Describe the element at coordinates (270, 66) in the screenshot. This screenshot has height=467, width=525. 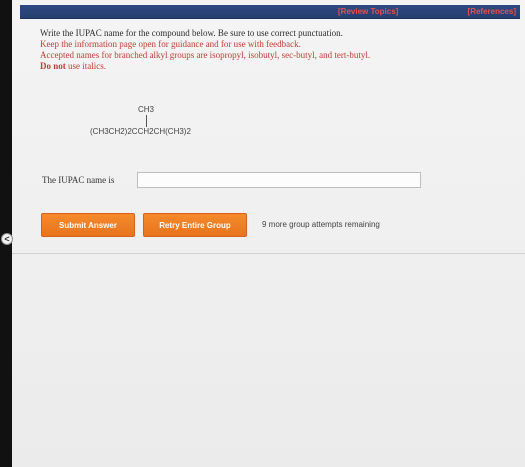
I see `italics-note: Do not use italics.` at that location.